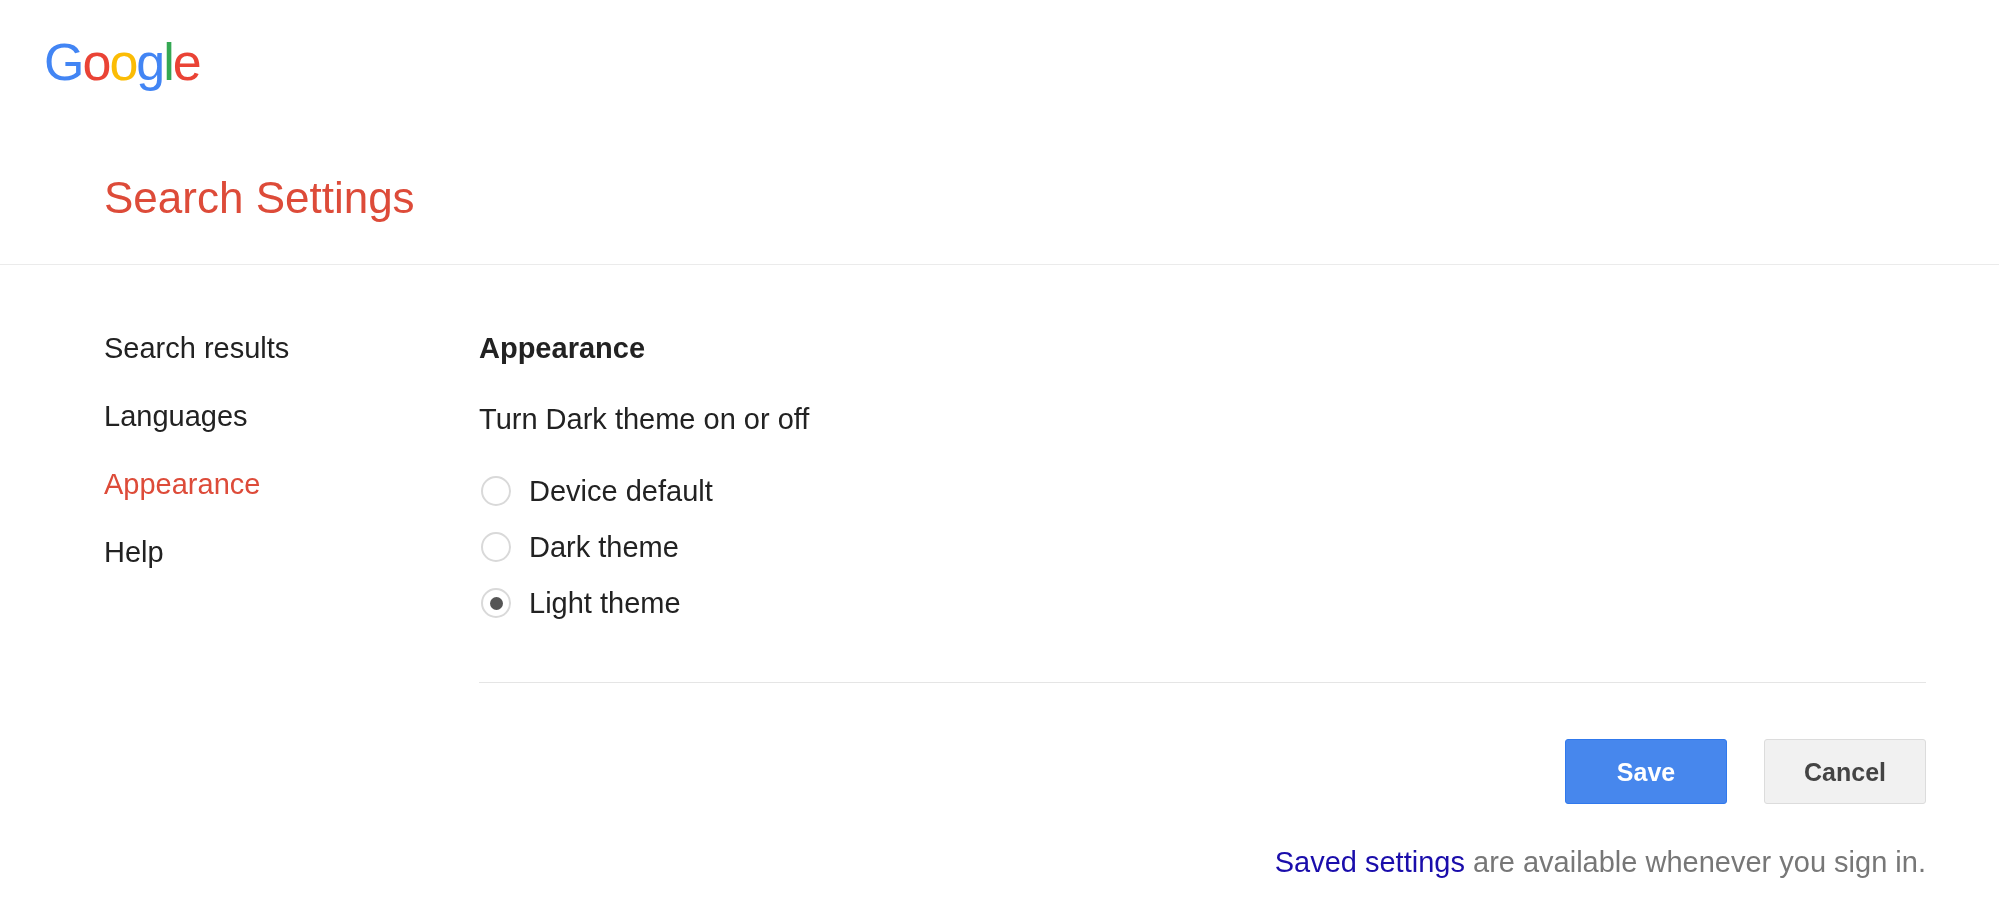 This screenshot has width=1999, height=921. I want to click on section-description: Turn Dark theme on or off, so click(644, 419).